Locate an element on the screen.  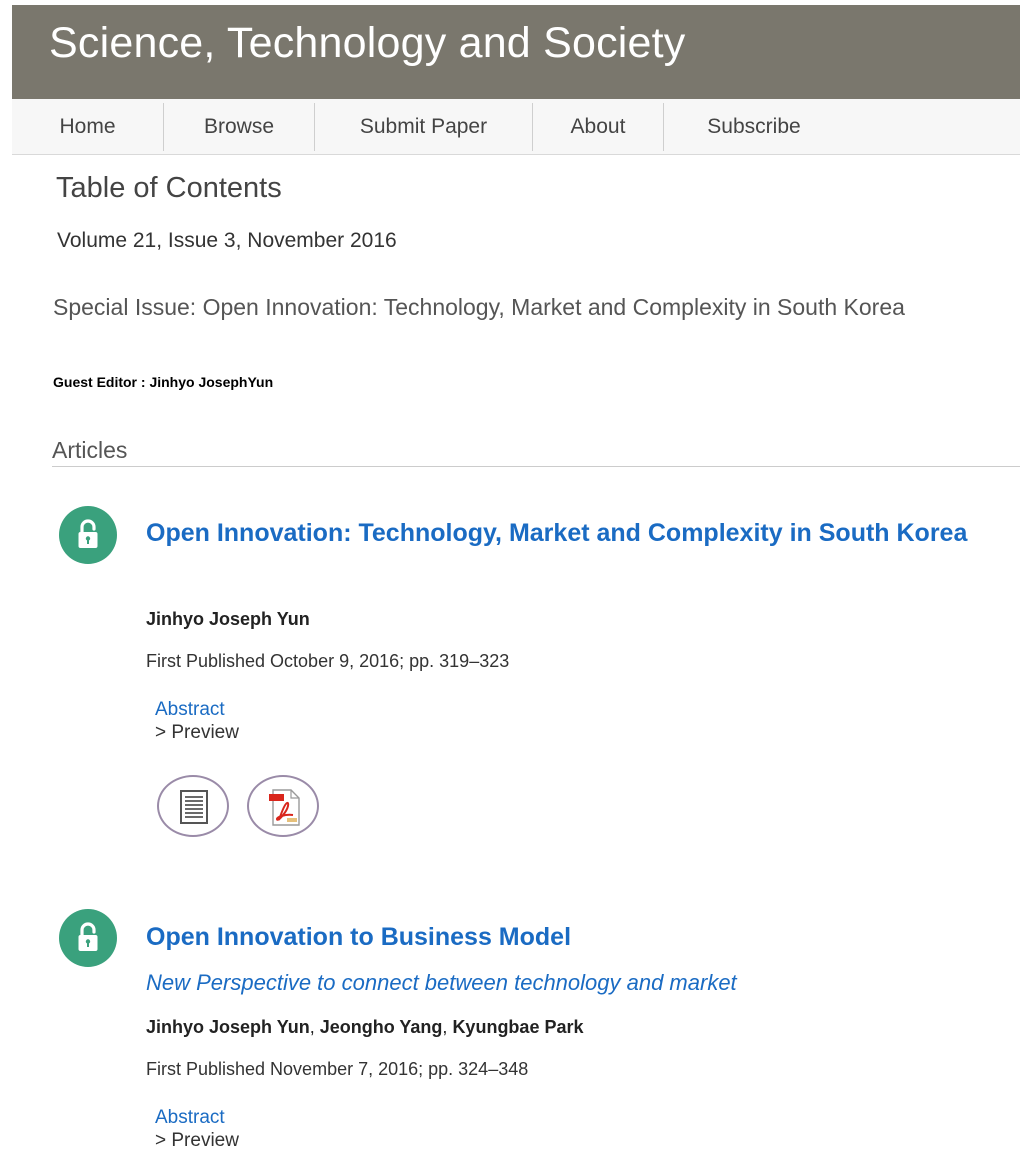
nav-submit-paper: Submit Paper is located at coordinates (423, 126).